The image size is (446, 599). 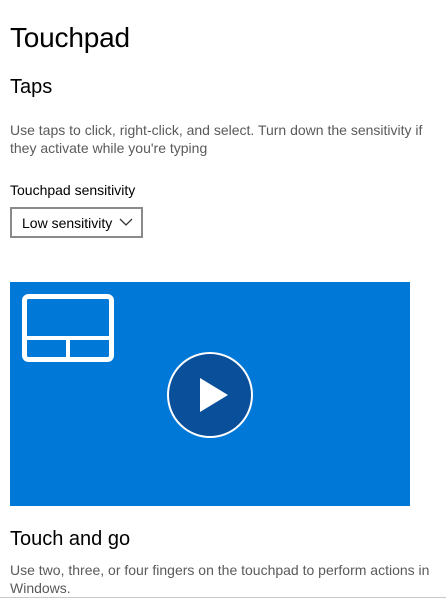 What do you see at coordinates (73, 190) in the screenshot?
I see `sensitivity-label: Touchpad sensitivity` at bounding box center [73, 190].